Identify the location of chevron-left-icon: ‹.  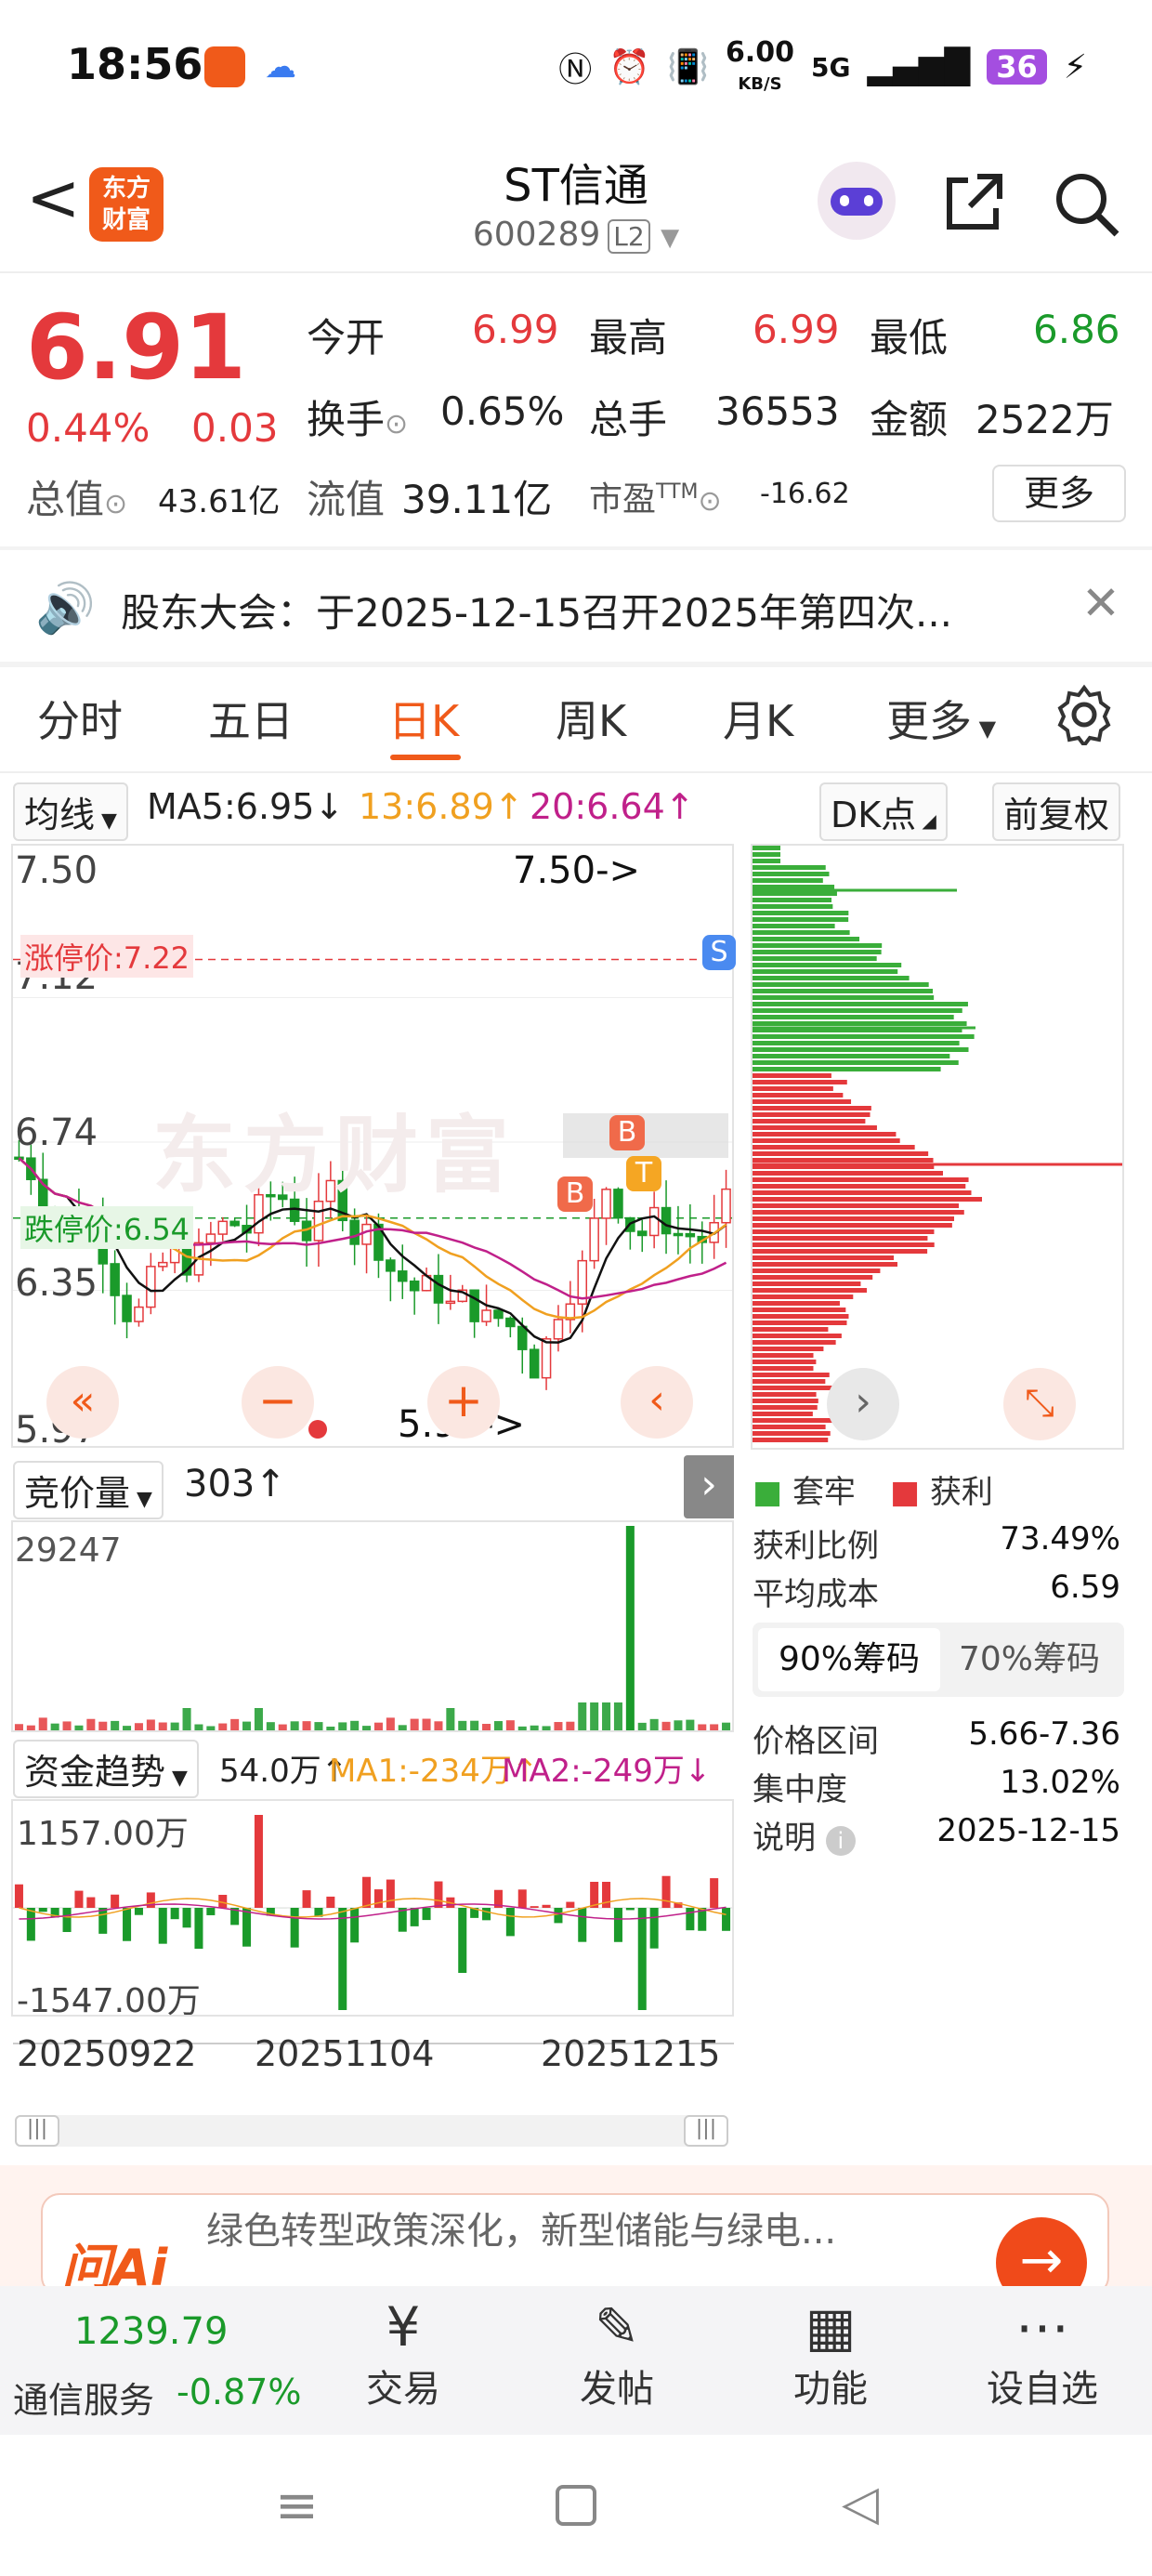
(657, 1402).